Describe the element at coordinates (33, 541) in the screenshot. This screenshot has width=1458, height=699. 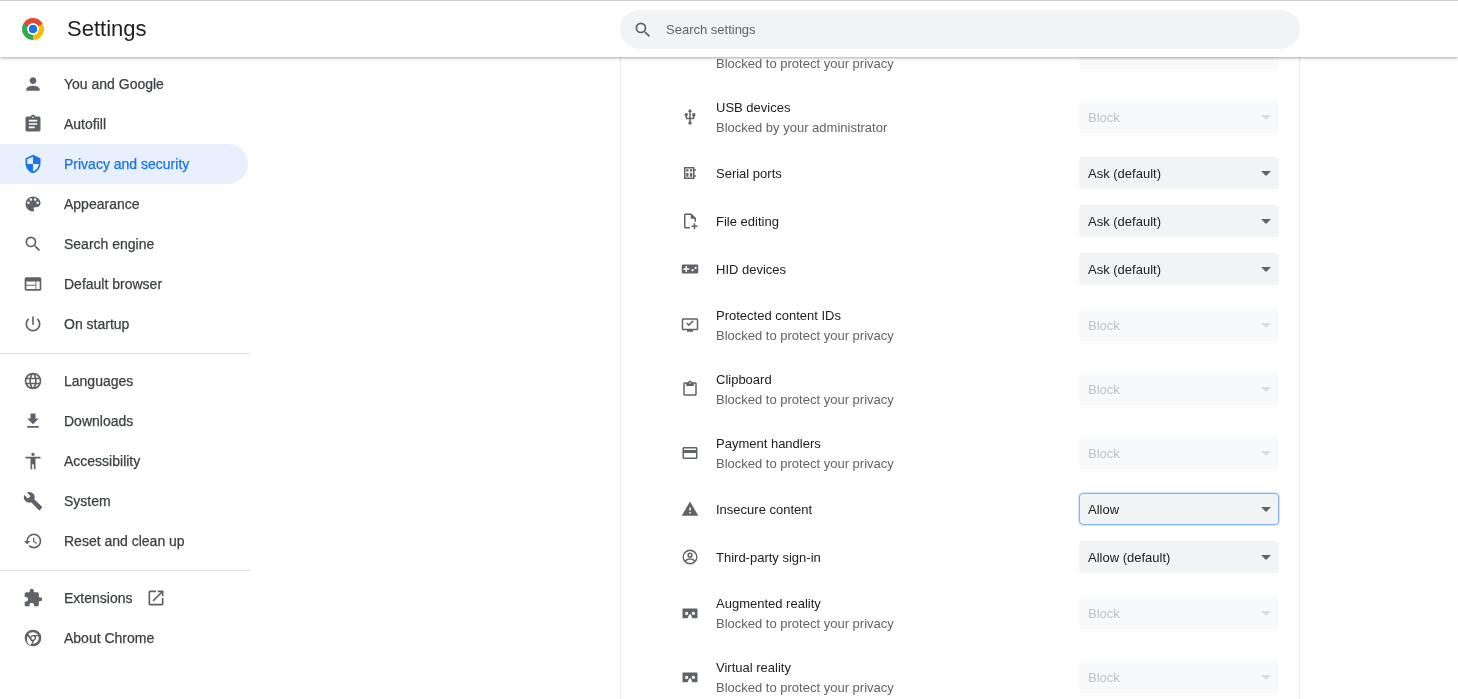
I see `history-icon` at that location.